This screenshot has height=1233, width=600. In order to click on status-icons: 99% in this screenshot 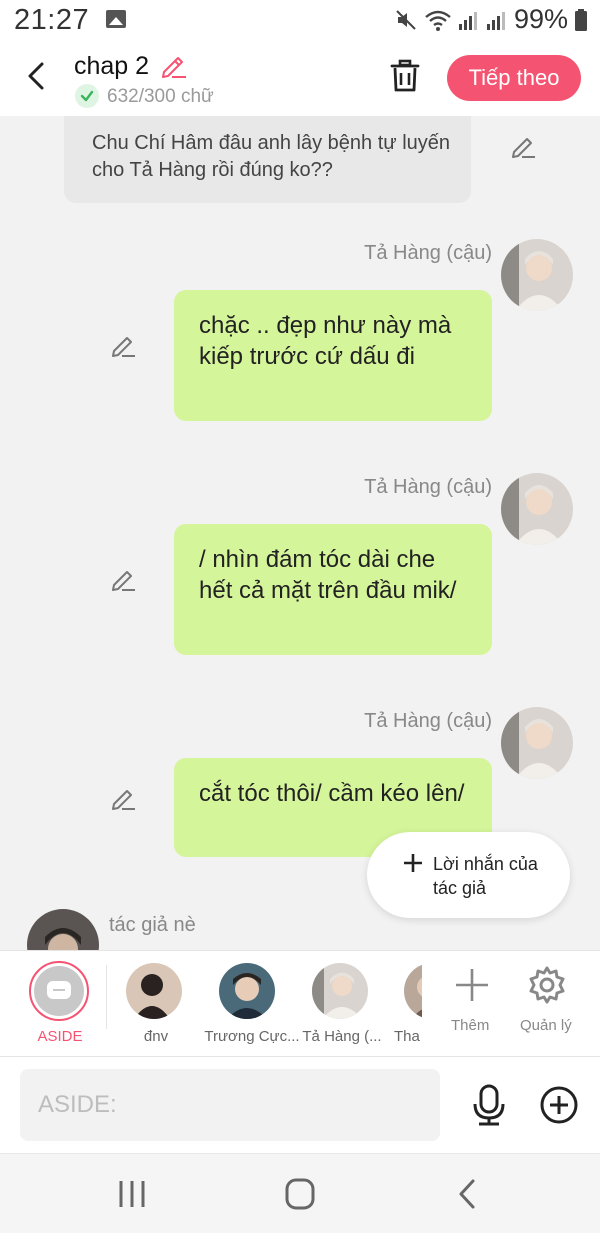, I will do `click(491, 19)`.